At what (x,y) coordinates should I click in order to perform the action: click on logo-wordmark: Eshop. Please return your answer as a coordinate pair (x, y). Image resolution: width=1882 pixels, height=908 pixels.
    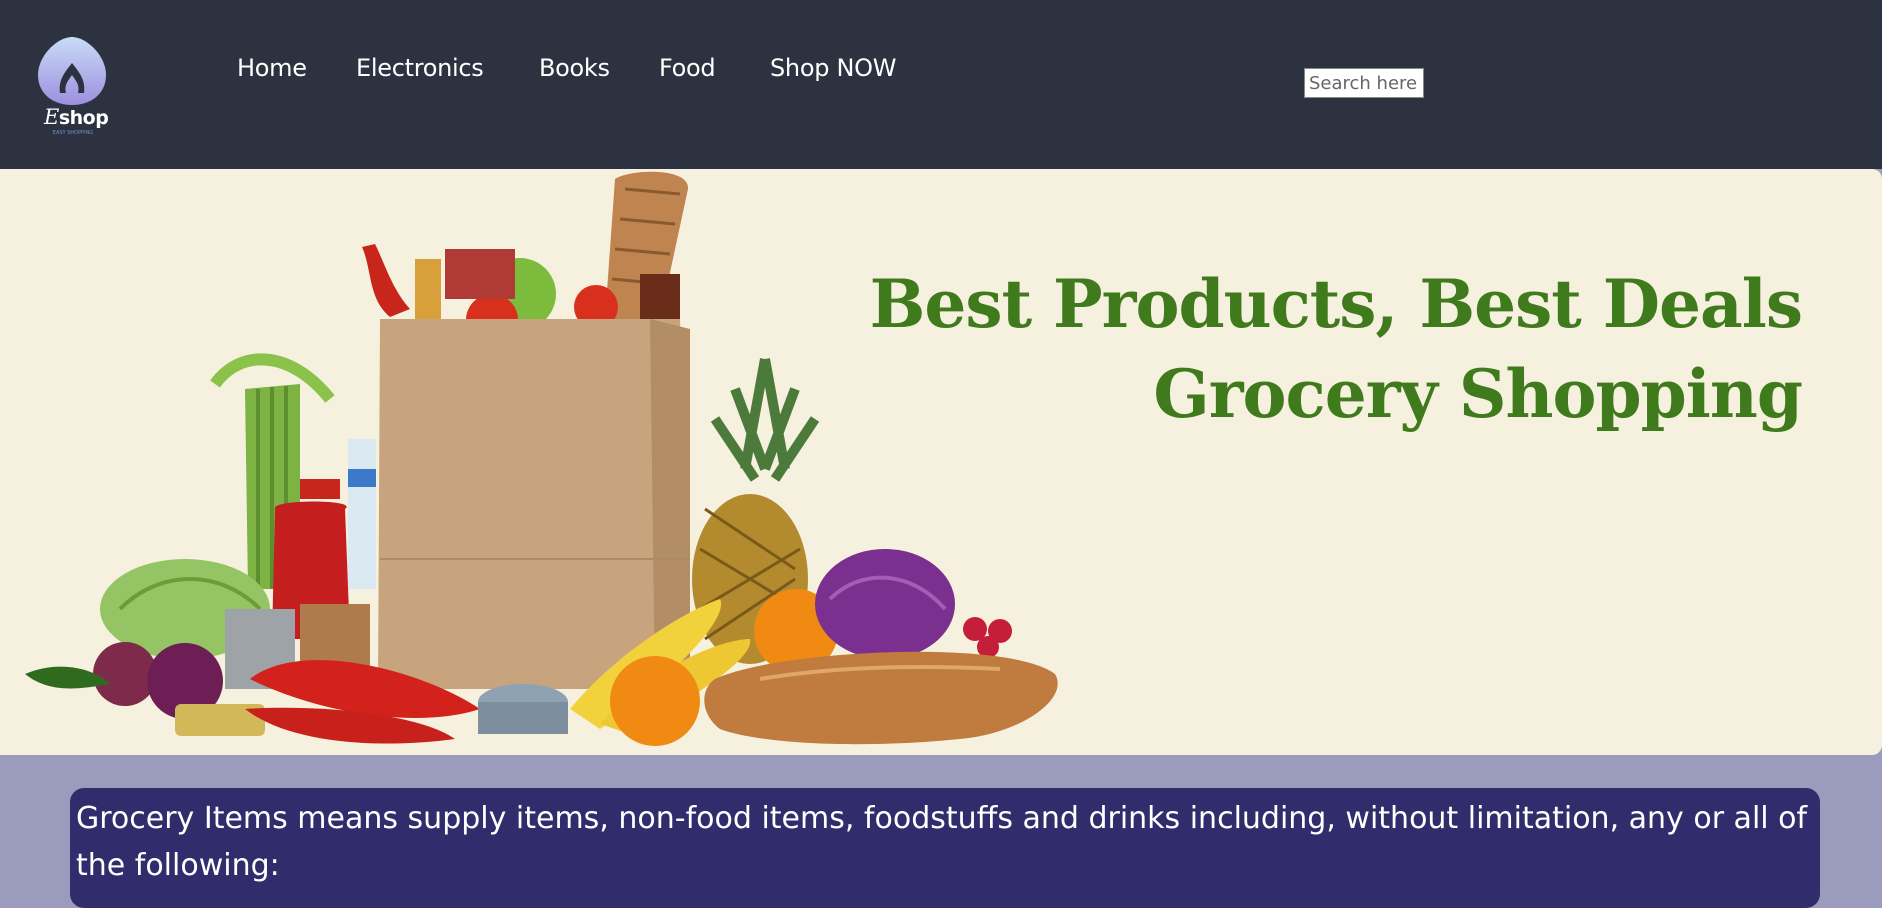
    Looking at the image, I should click on (76, 117).